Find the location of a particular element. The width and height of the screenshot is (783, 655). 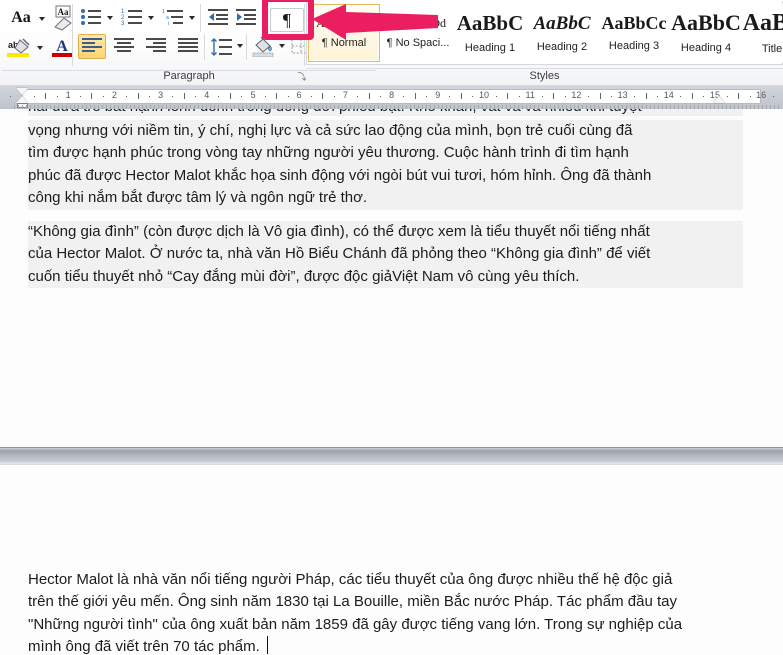

hanging-indent-marker is located at coordinates (22, 99).